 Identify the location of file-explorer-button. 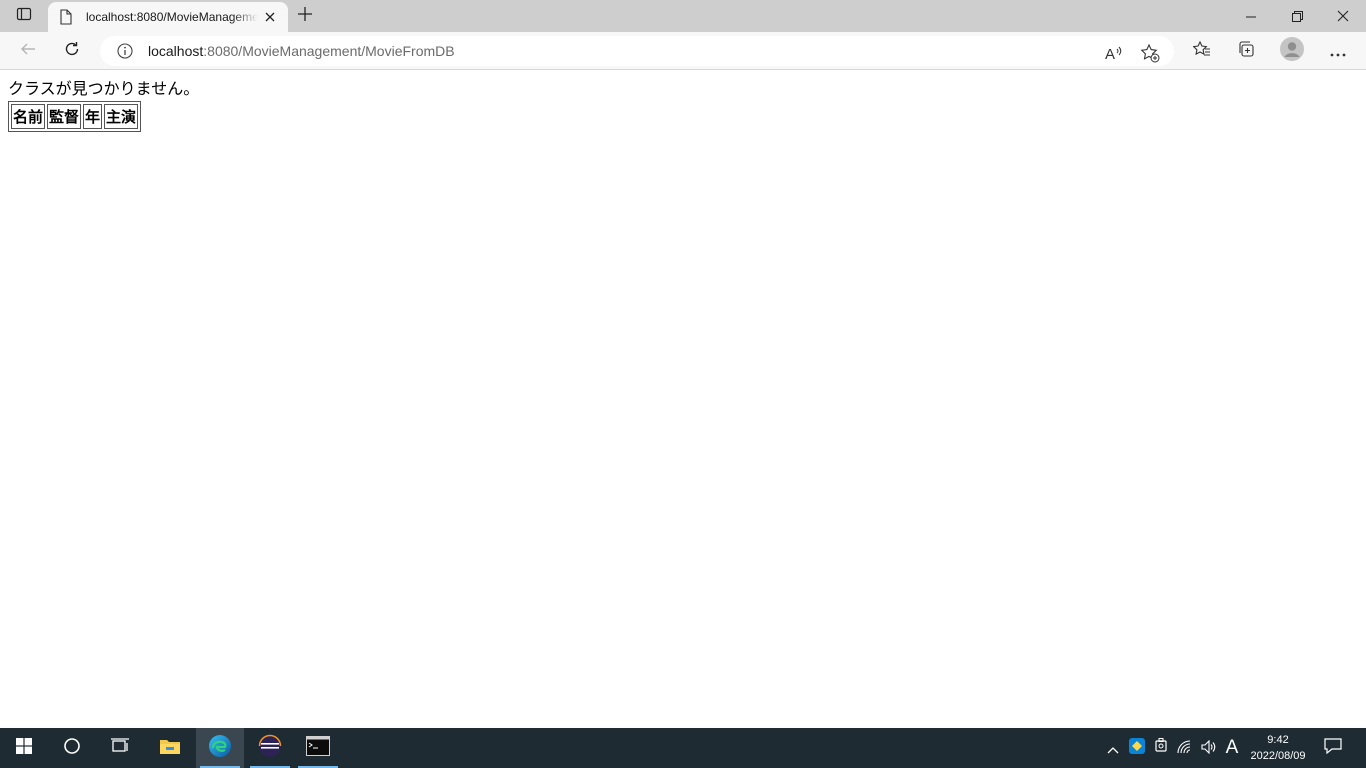
(170, 748).